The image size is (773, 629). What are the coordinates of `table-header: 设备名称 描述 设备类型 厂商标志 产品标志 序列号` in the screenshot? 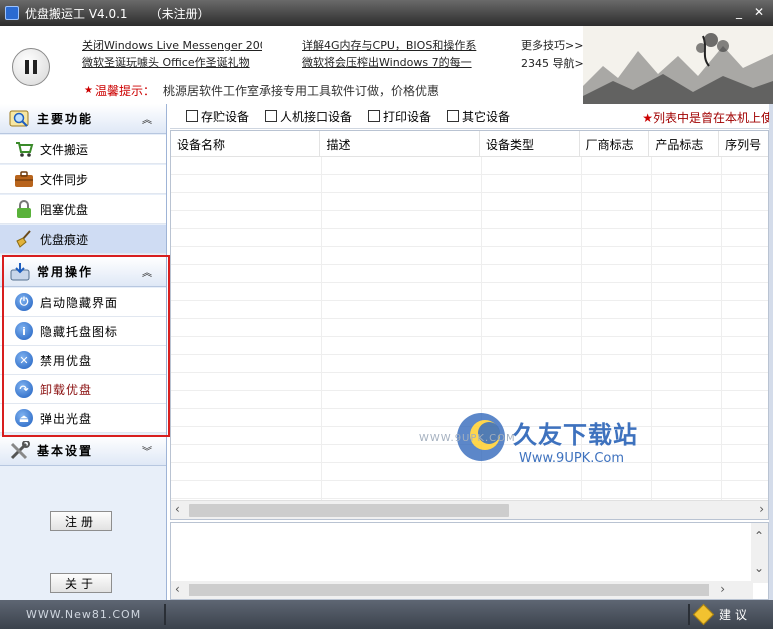 It's located at (469, 144).